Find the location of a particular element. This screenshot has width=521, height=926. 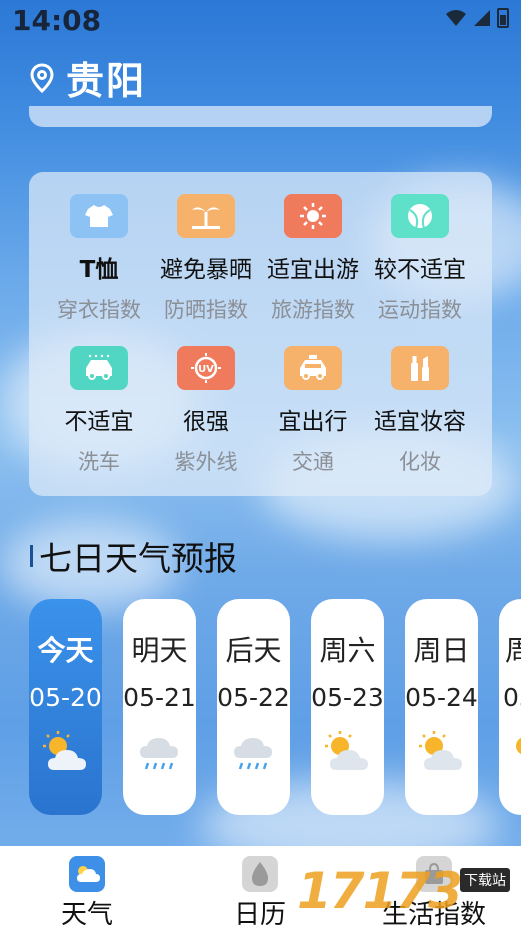

nav-tab-weather: 天气 is located at coordinates (87, 891).